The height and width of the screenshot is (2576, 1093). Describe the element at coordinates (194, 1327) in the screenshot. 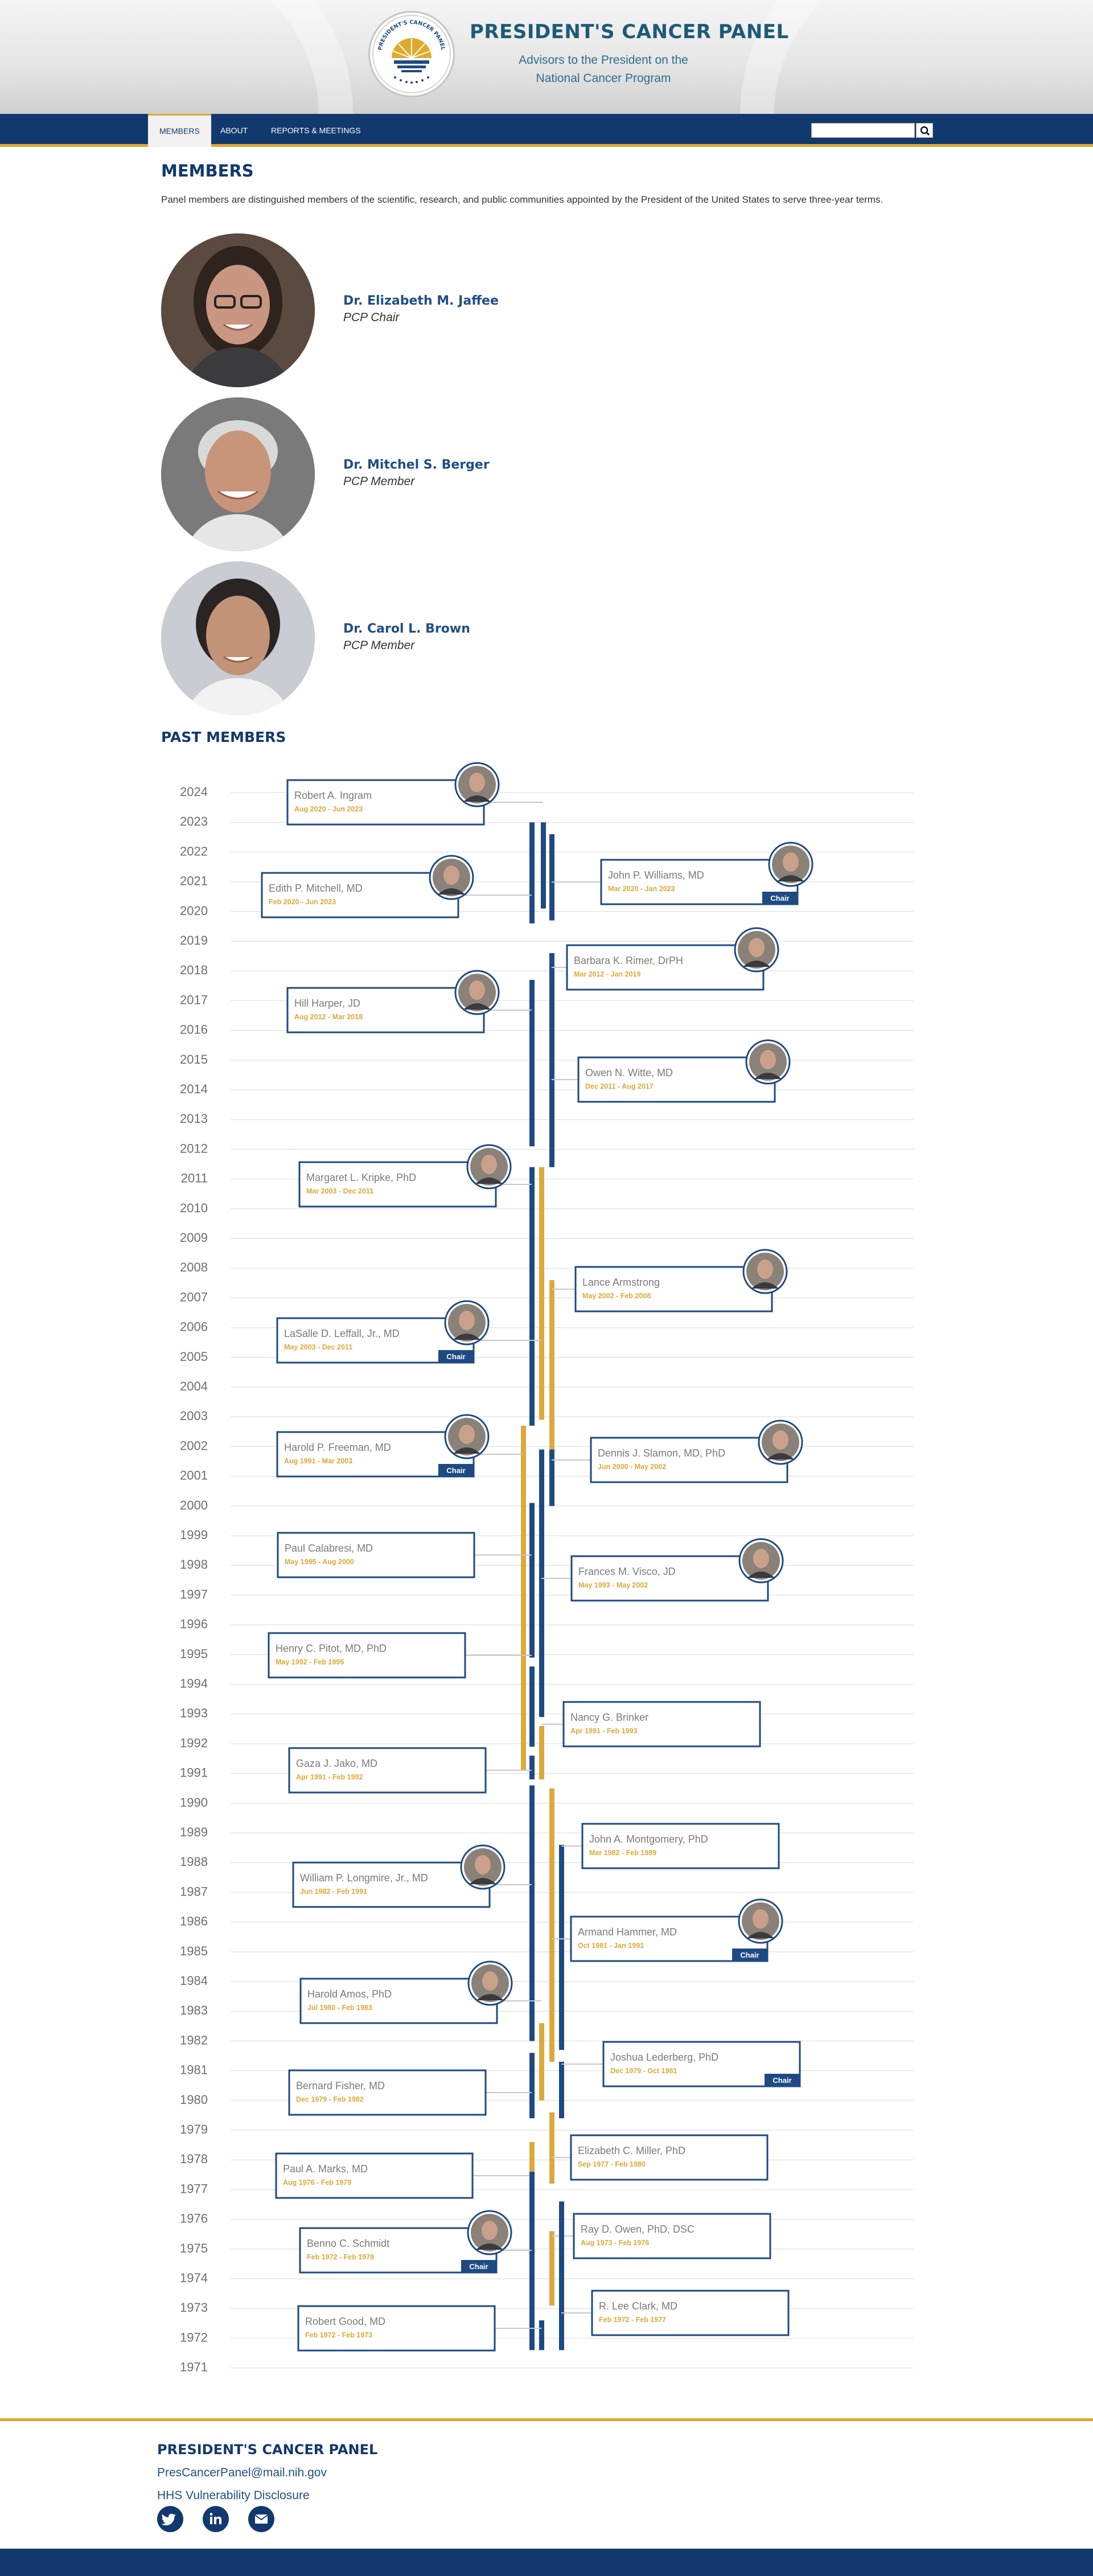

I see `year-label: 2006` at that location.